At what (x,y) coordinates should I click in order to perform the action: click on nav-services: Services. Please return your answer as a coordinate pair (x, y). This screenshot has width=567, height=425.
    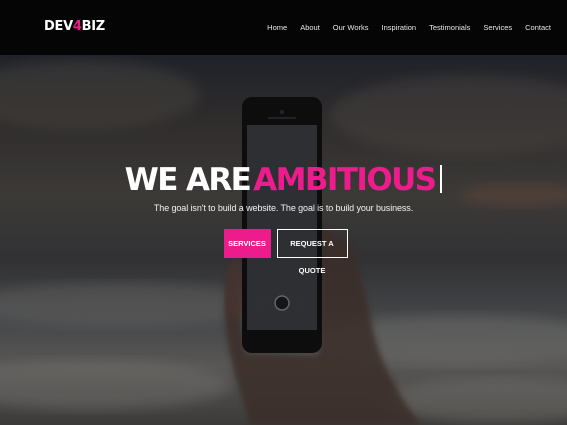
    Looking at the image, I should click on (497, 27).